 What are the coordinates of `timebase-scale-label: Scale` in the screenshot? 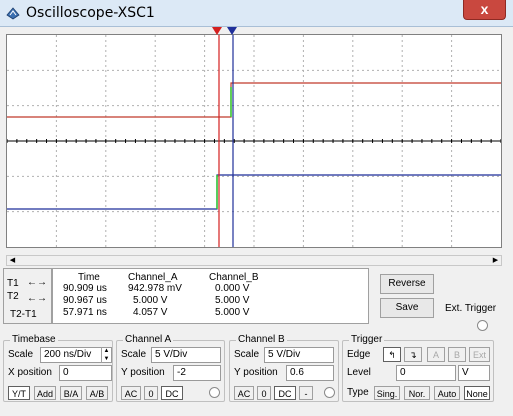 It's located at (21, 354).